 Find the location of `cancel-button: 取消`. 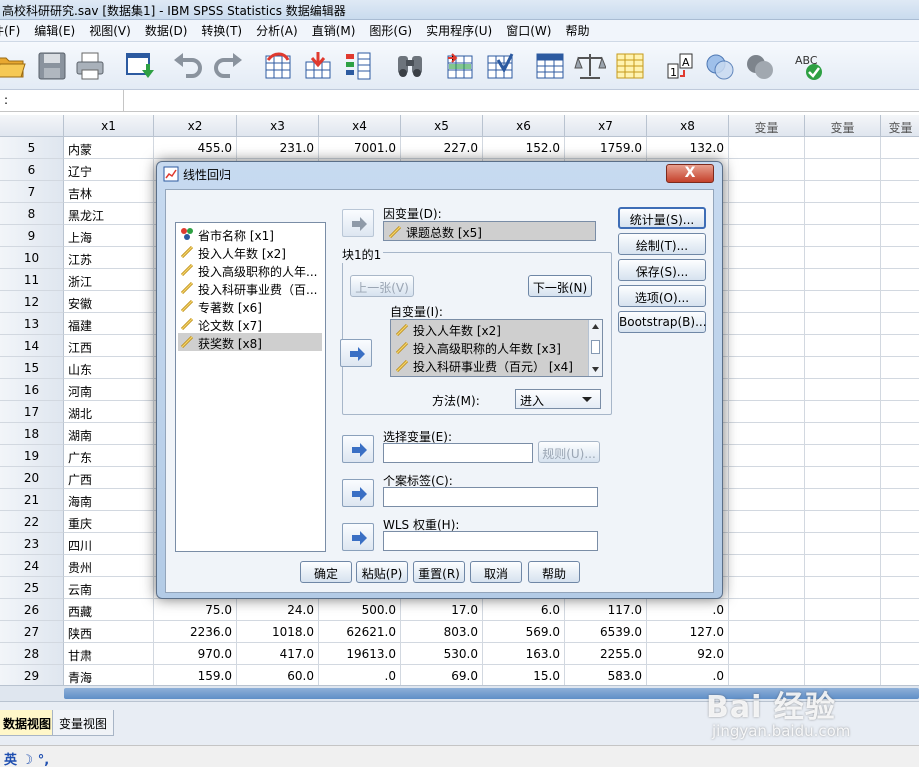

cancel-button: 取消 is located at coordinates (496, 572).